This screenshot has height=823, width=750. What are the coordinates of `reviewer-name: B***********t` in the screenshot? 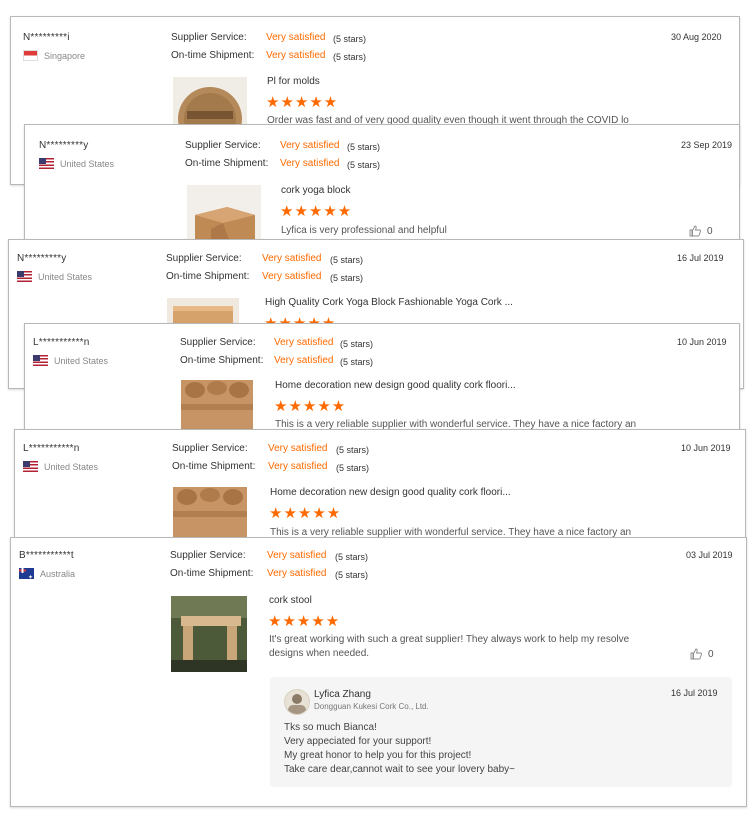 It's located at (46, 555).